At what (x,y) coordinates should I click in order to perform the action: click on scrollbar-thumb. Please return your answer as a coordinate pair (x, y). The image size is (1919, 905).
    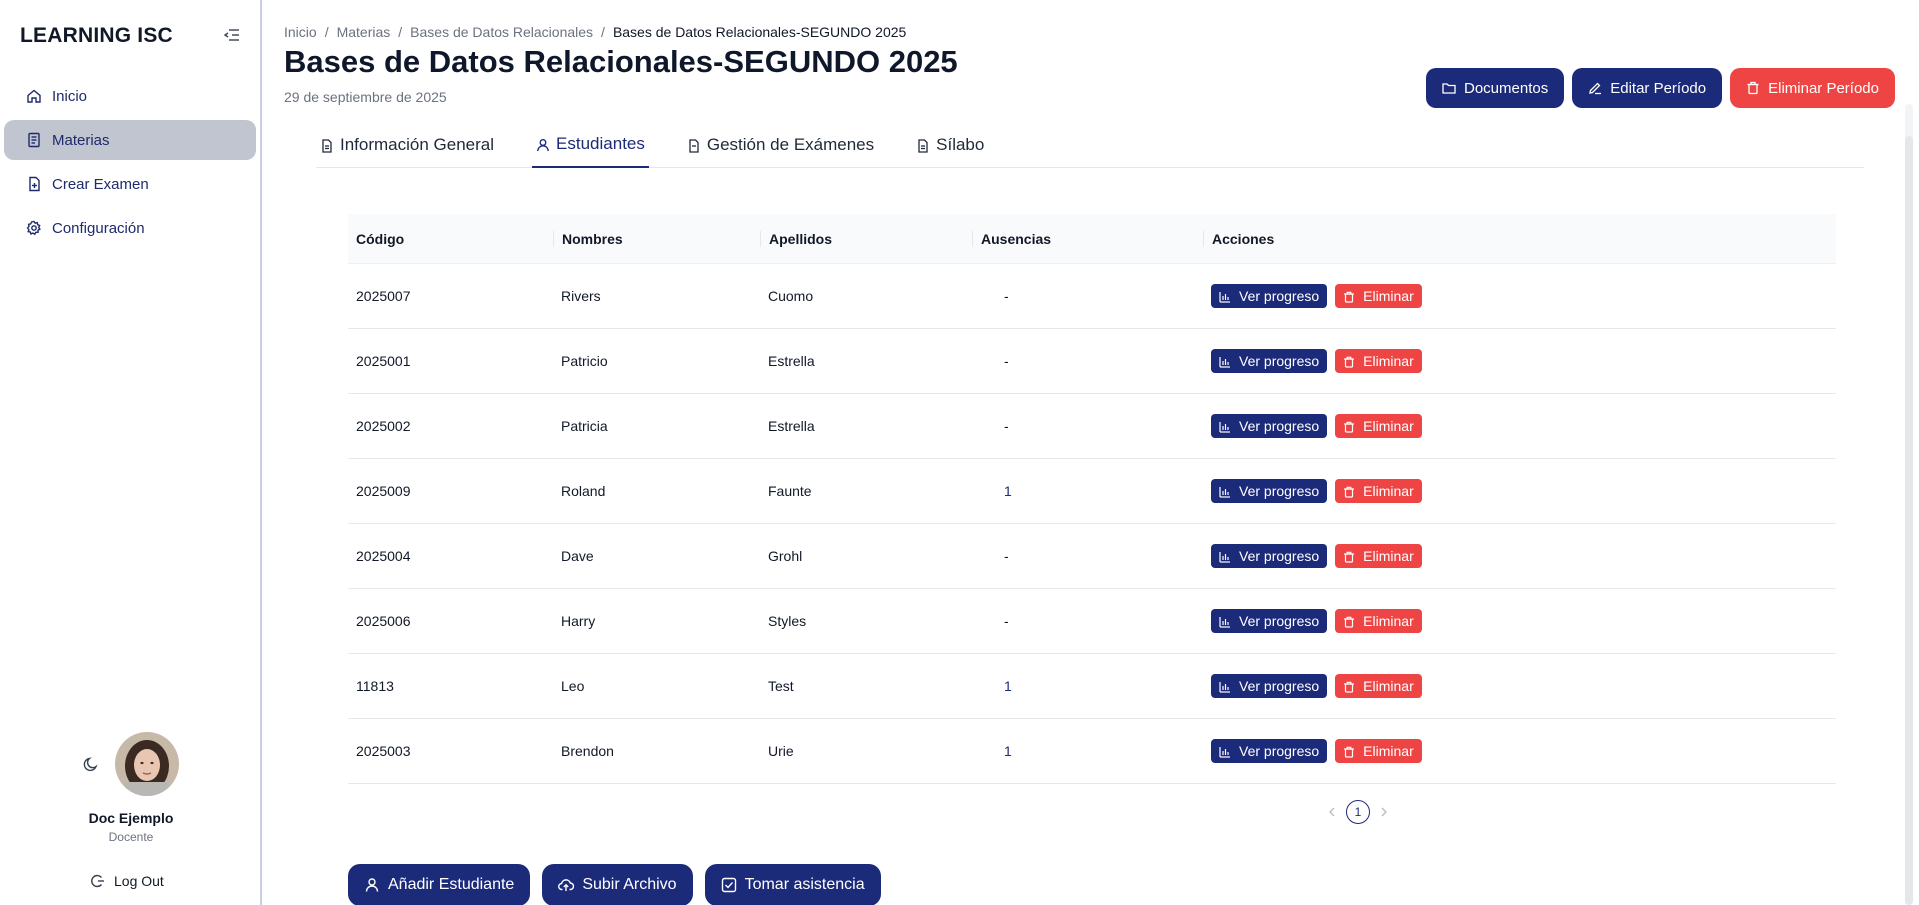
    Looking at the image, I should click on (1909, 520).